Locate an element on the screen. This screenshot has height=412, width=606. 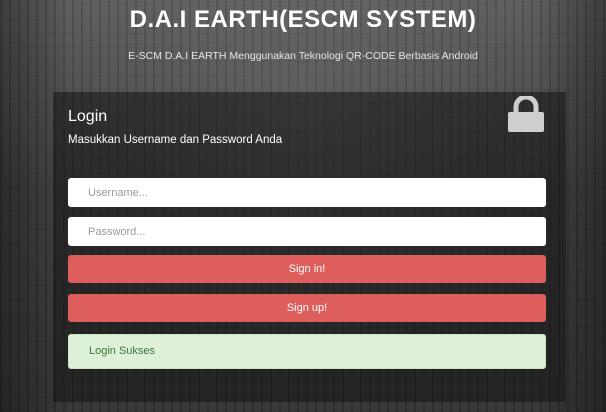
username-input is located at coordinates (307, 192).